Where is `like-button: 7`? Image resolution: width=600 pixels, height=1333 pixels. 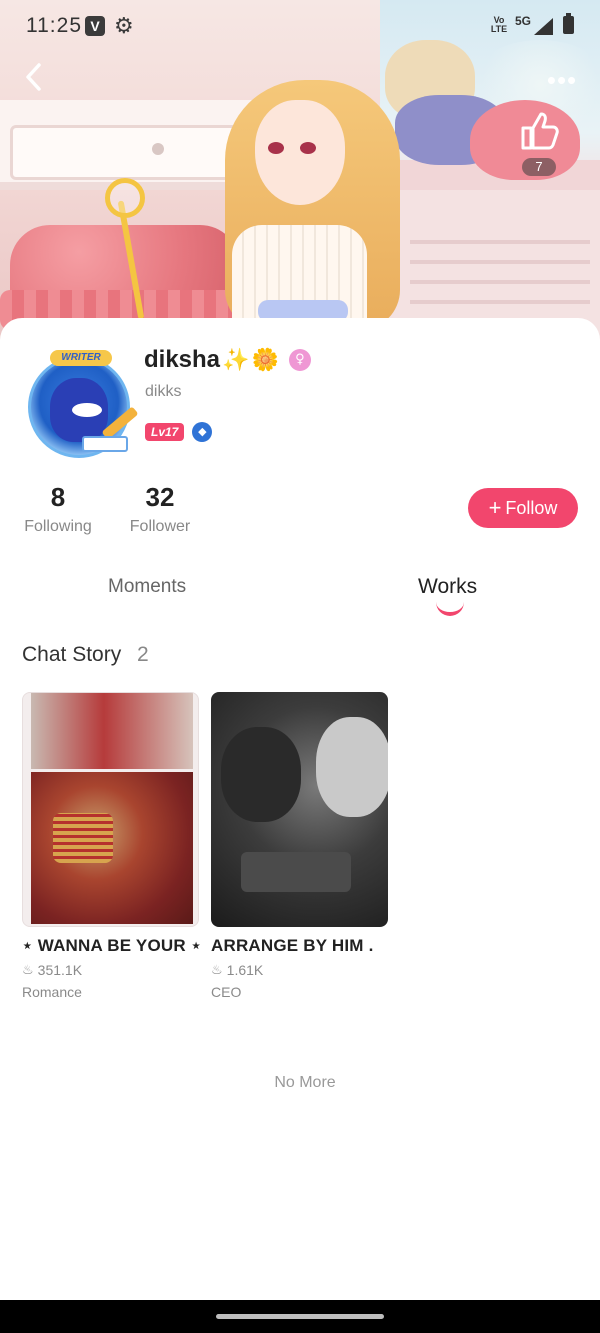
like-button: 7 is located at coordinates (539, 146).